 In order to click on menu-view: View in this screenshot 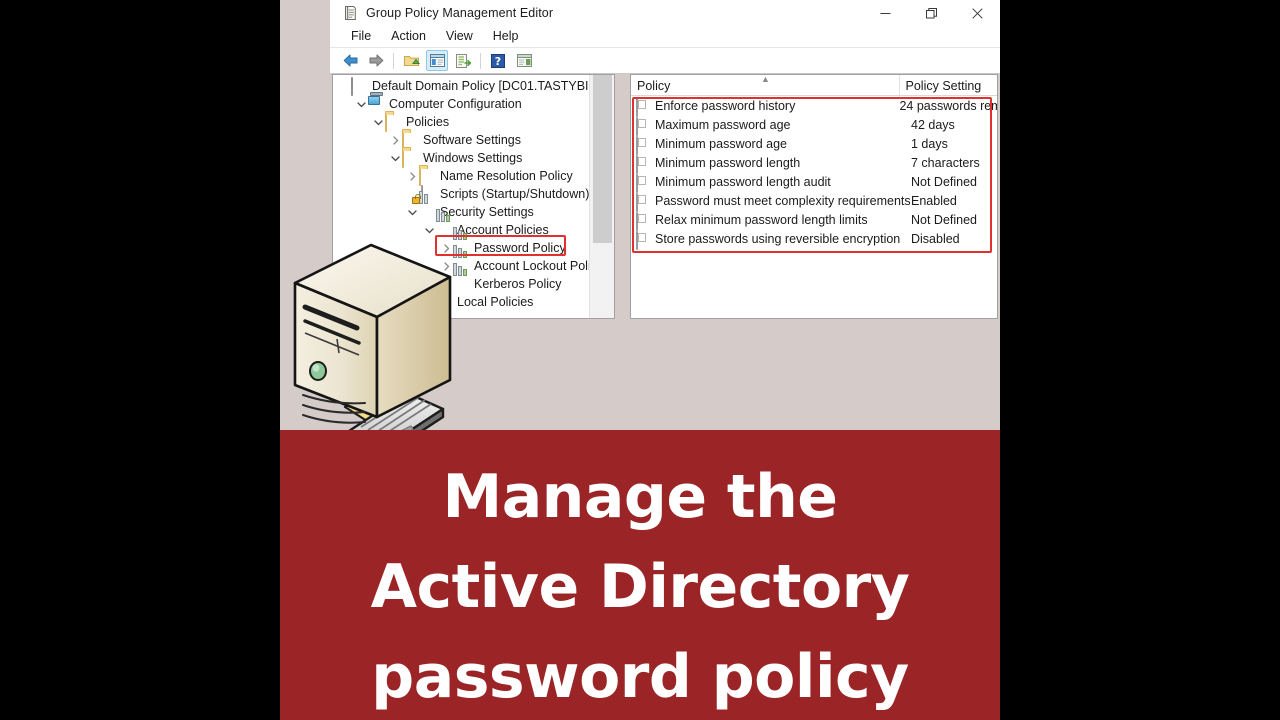, I will do `click(459, 36)`.